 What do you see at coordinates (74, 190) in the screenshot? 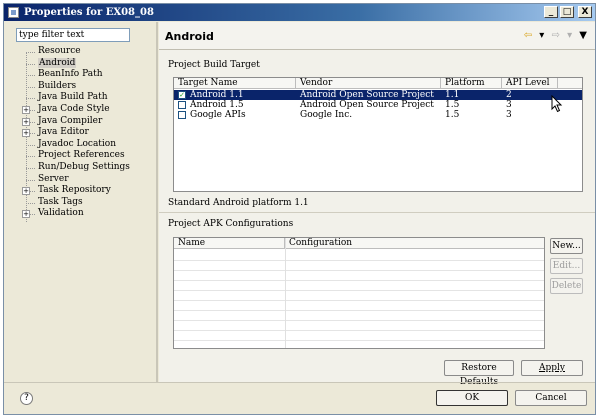
I see `tree-item-label: Task Repository` at bounding box center [74, 190].